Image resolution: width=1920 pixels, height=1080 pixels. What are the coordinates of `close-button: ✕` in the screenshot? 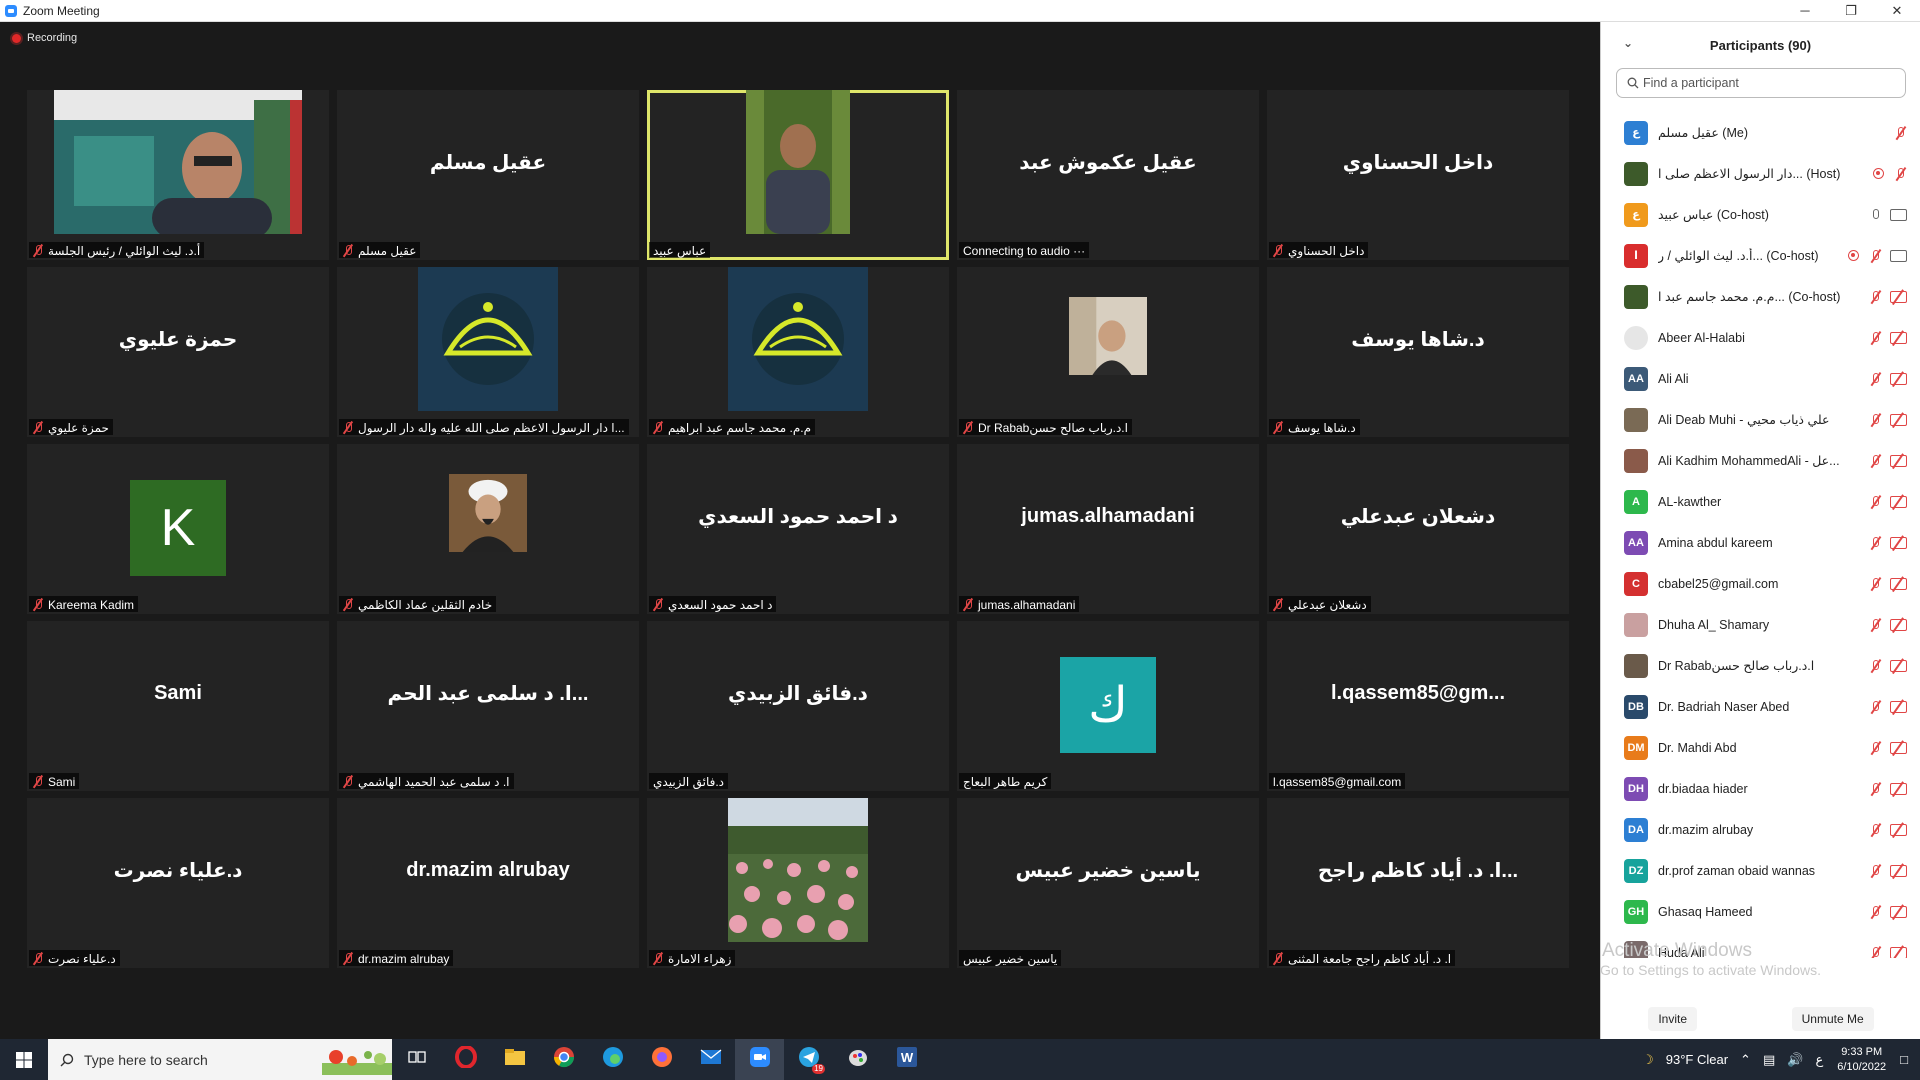 It's located at (1897, 11).